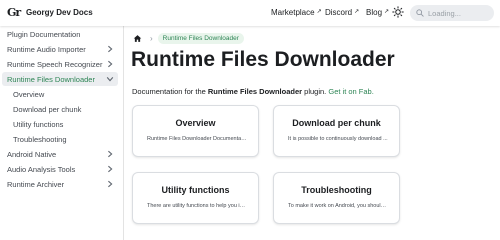 This screenshot has width=500, height=240. I want to click on sidebar-subitem-download-per-chunk: Download per chunk, so click(63, 109).